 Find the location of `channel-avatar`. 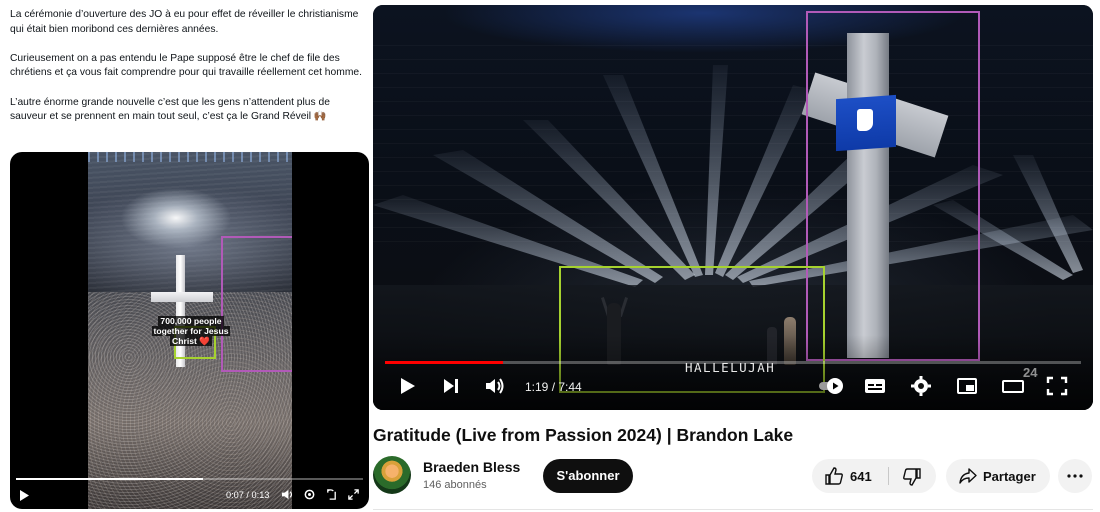

channel-avatar is located at coordinates (392, 475).